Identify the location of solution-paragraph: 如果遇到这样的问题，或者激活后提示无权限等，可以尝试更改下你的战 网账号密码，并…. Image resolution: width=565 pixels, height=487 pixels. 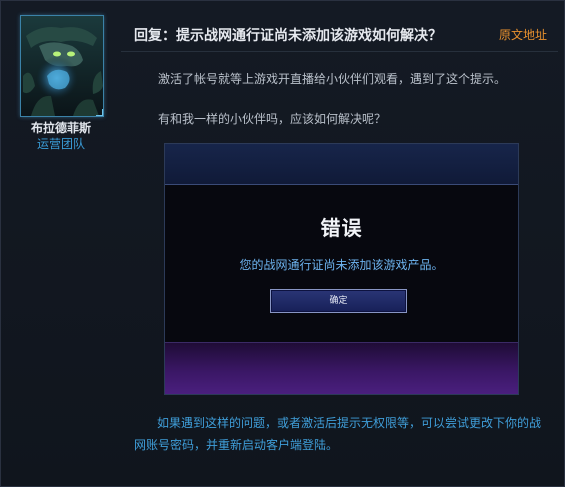
(341, 434).